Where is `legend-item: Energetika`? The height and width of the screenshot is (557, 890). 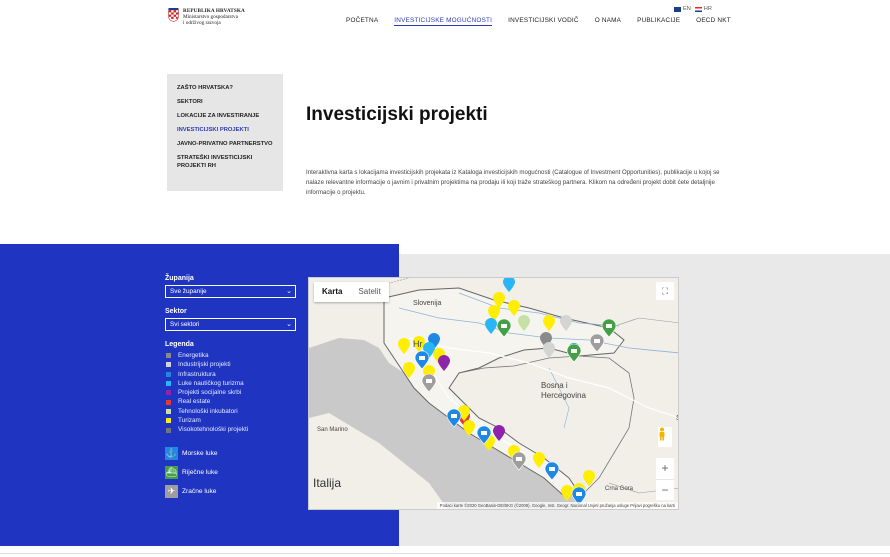
legend-item: Energetika is located at coordinates (231, 355).